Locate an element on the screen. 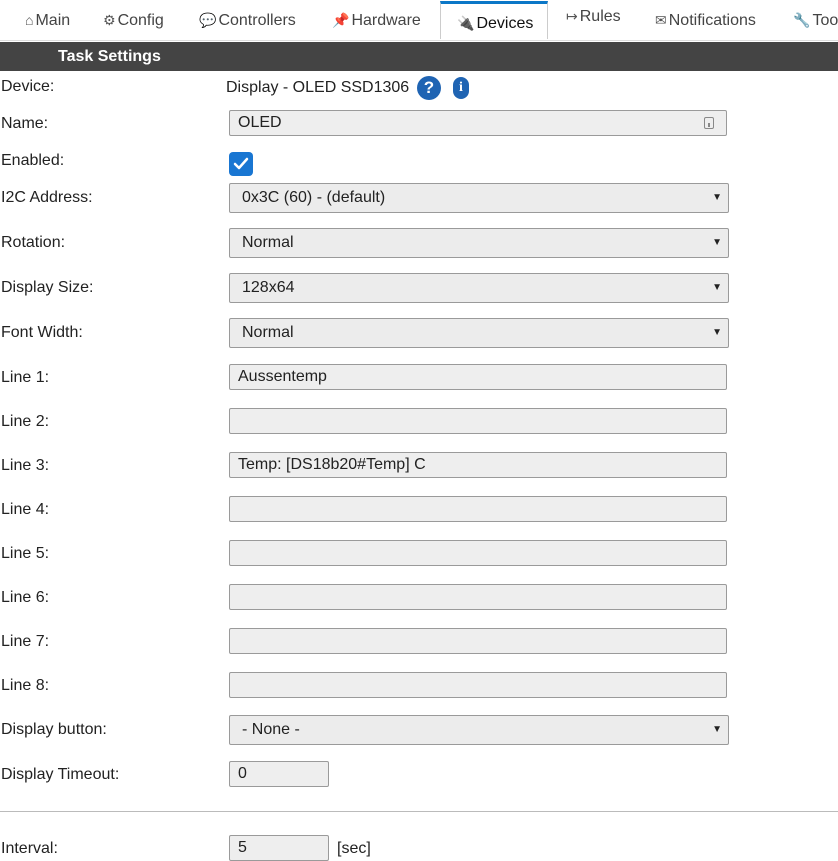 This screenshot has width=838, height=861. wrench-icon: 🔧 is located at coordinates (802, 20).